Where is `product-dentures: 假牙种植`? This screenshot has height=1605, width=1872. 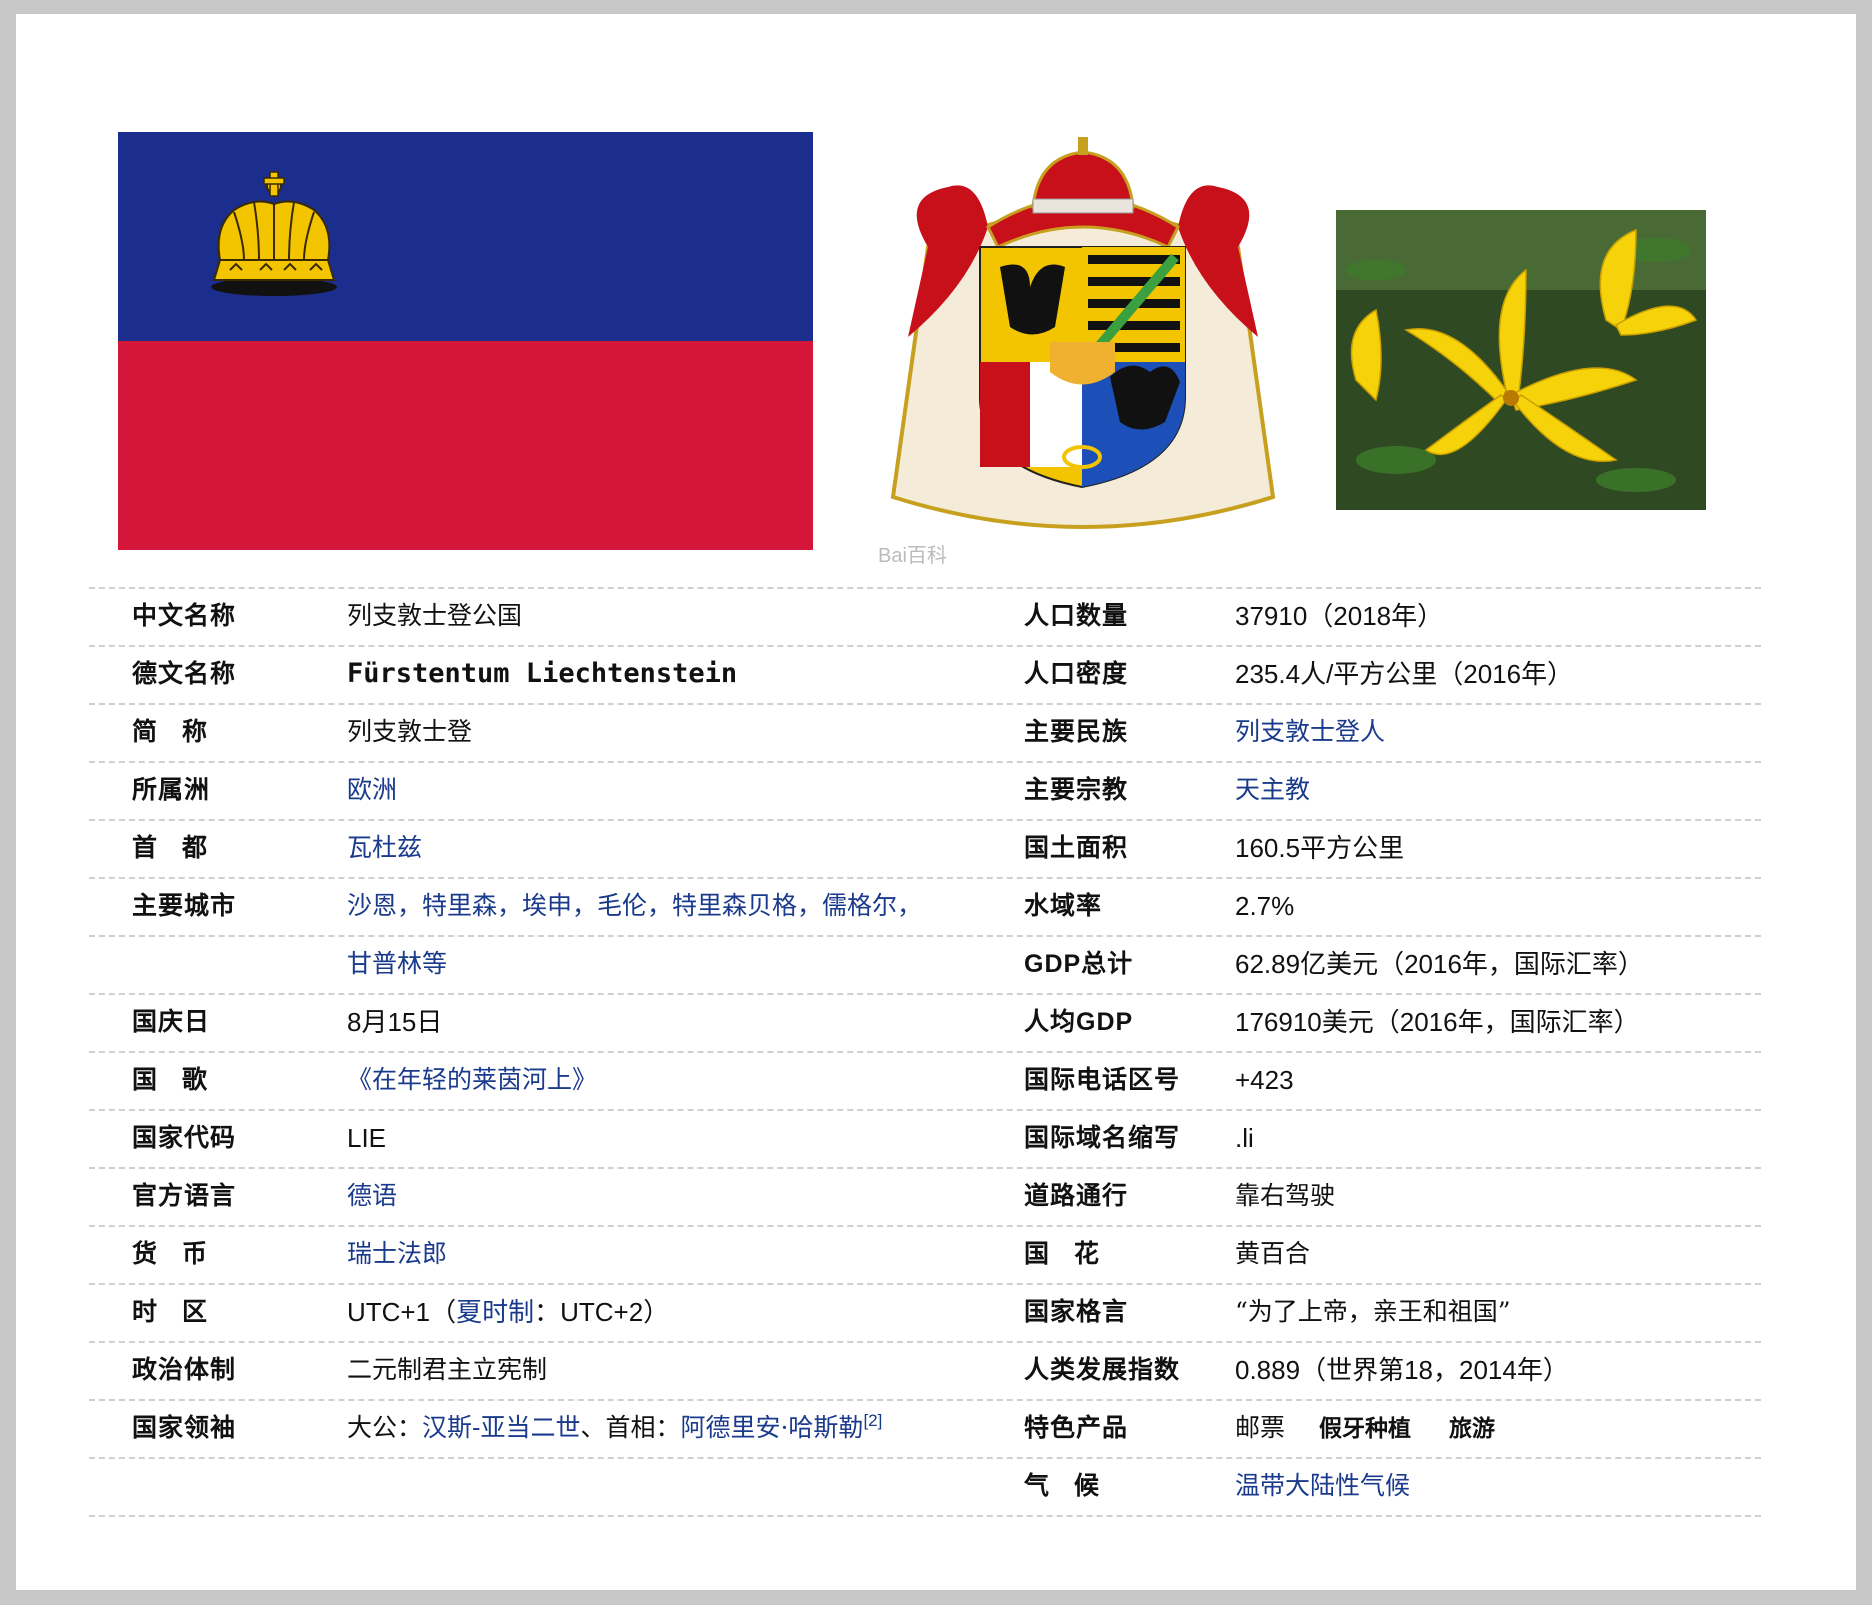 product-dentures: 假牙种植 is located at coordinates (1365, 1428).